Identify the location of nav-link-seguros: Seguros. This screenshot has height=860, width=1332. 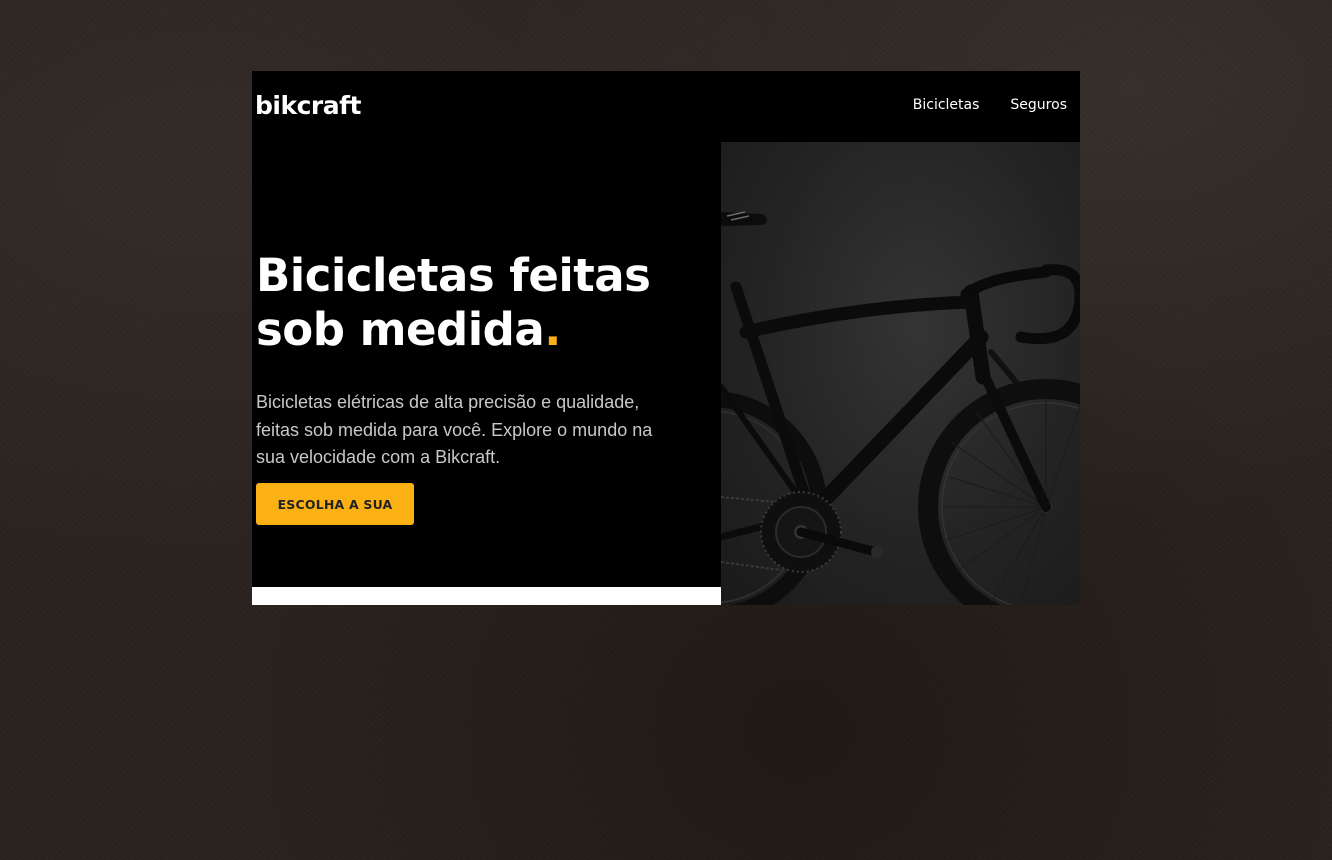
(1038, 105).